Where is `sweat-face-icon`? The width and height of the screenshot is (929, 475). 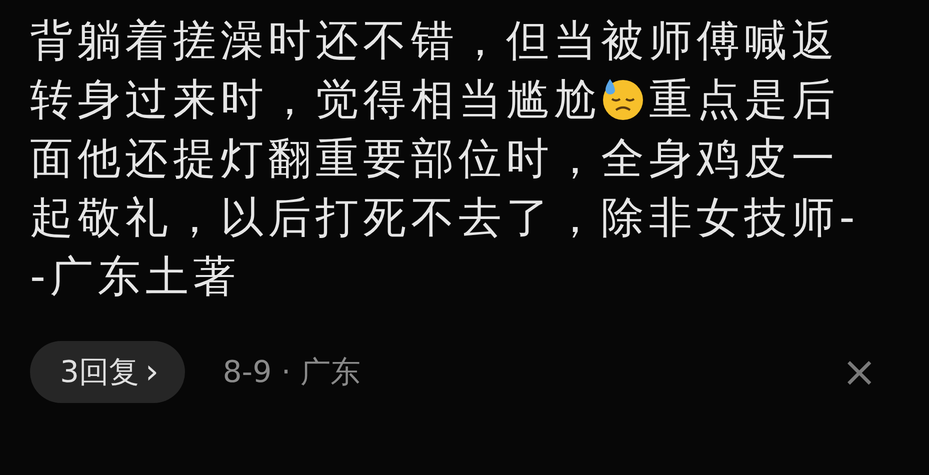 sweat-face-icon is located at coordinates (623, 99).